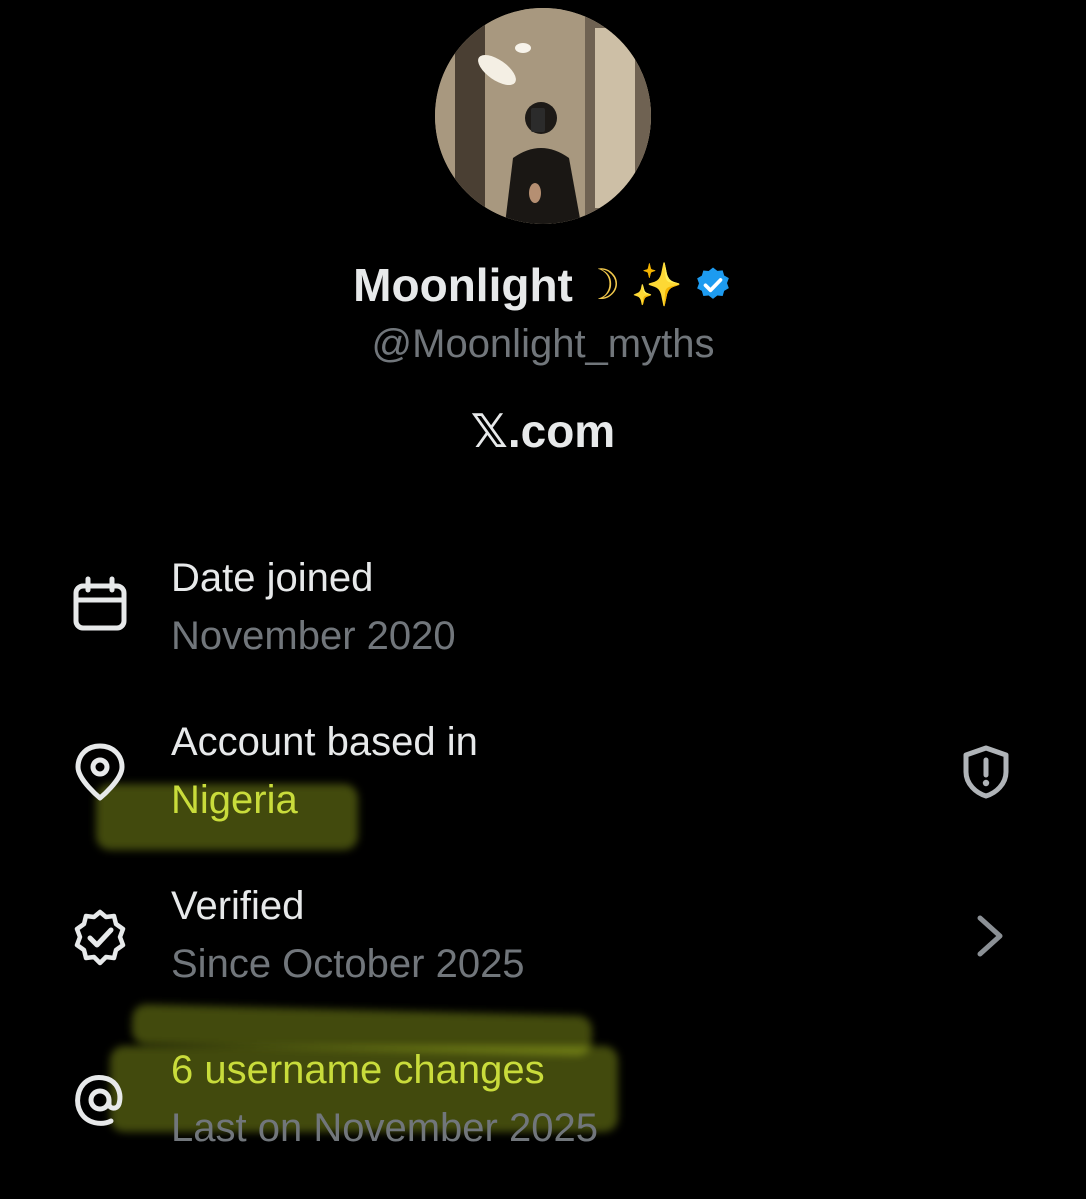  What do you see at coordinates (543, 431) in the screenshot?
I see `site-label: 𝕏.com` at bounding box center [543, 431].